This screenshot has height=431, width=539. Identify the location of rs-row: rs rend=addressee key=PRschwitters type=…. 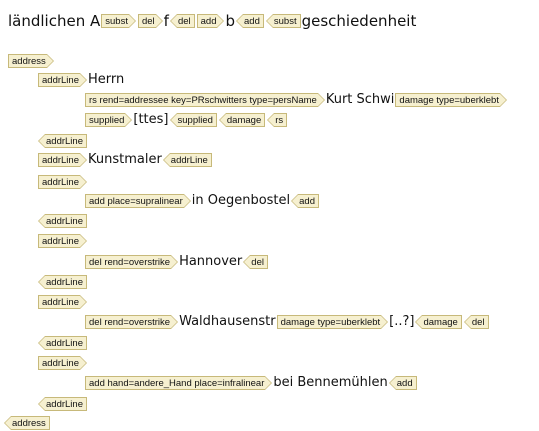
(296, 100).